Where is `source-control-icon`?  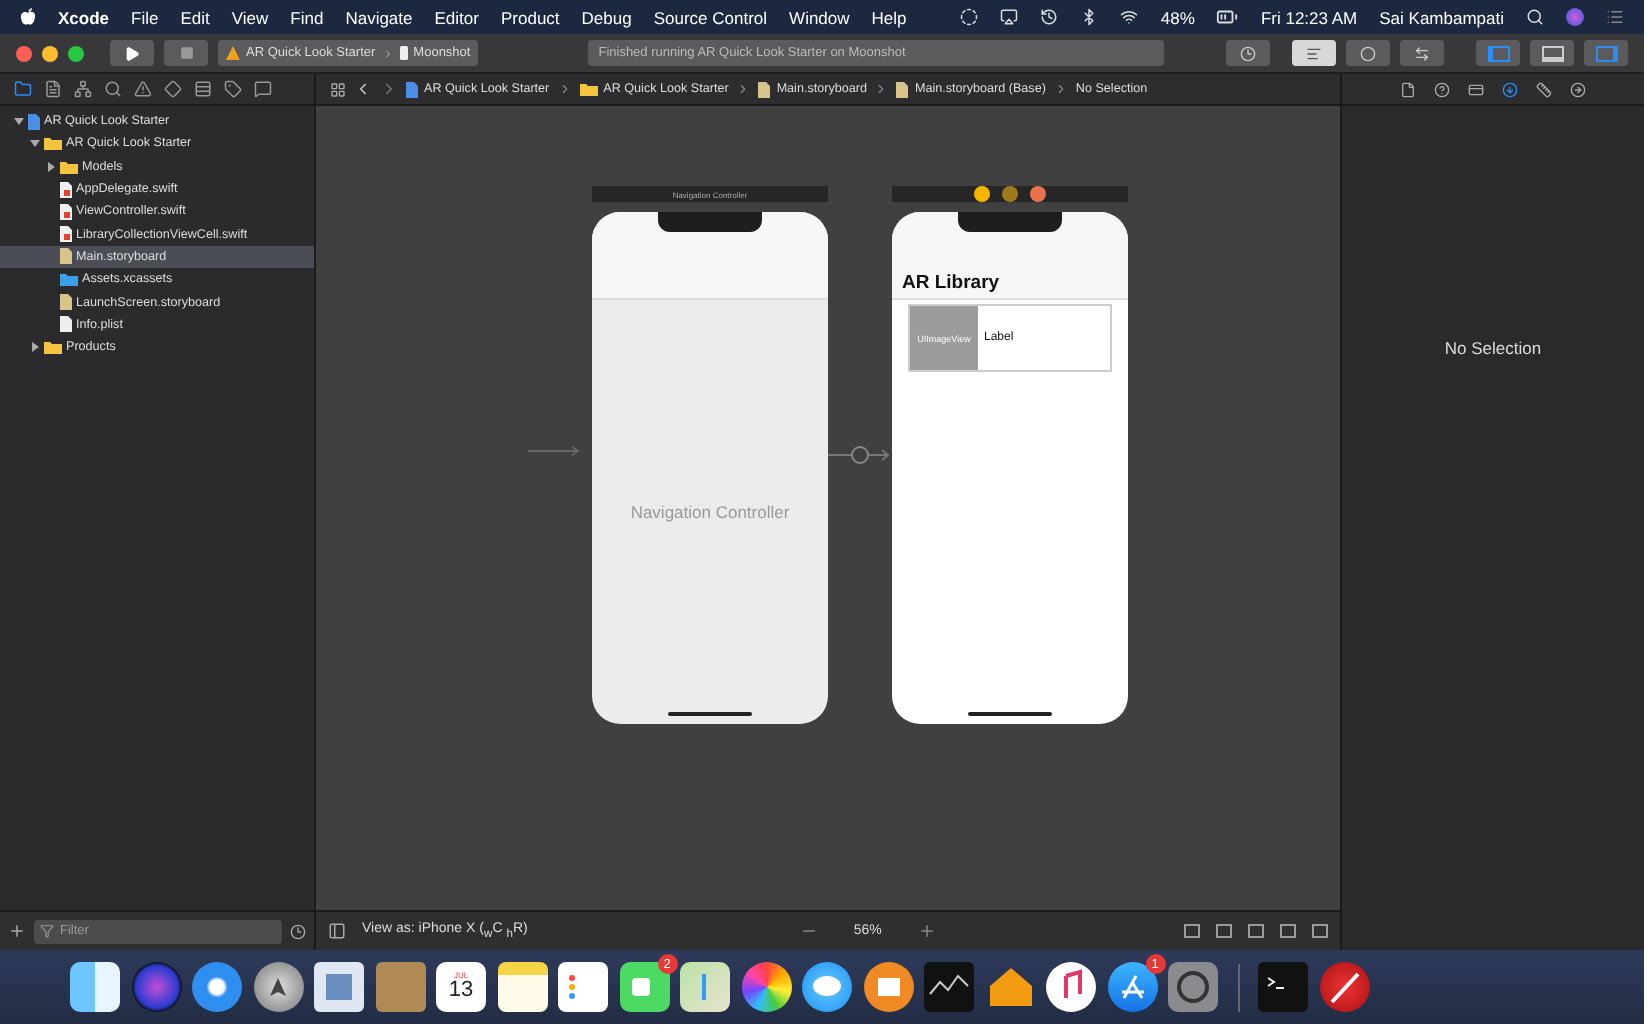
source-control-icon is located at coordinates (53, 89).